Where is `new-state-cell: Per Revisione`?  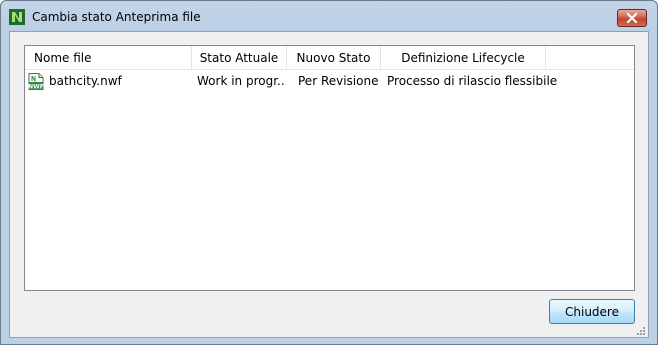 new-state-cell: Per Revisione is located at coordinates (338, 81).